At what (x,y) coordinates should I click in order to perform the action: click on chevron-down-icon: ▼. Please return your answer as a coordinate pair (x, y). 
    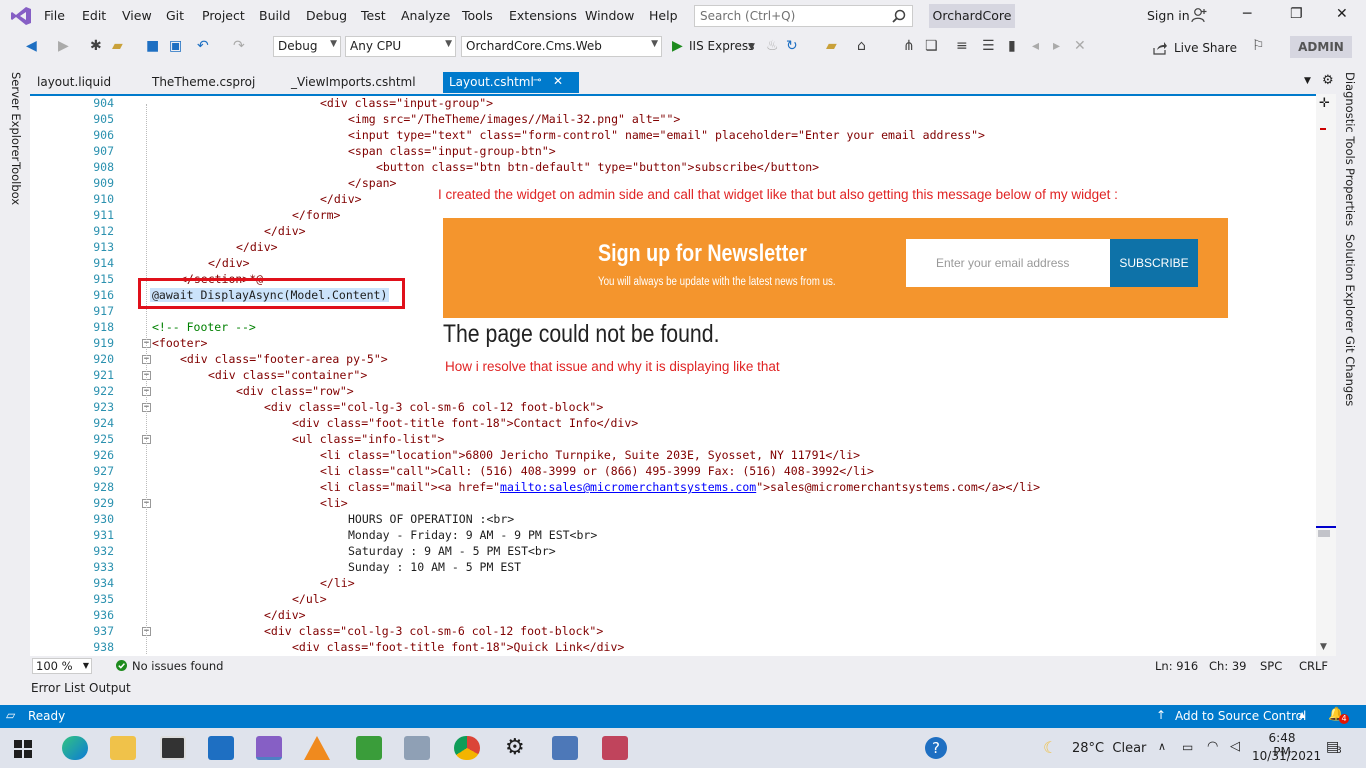
    Looking at the image, I should click on (751, 47).